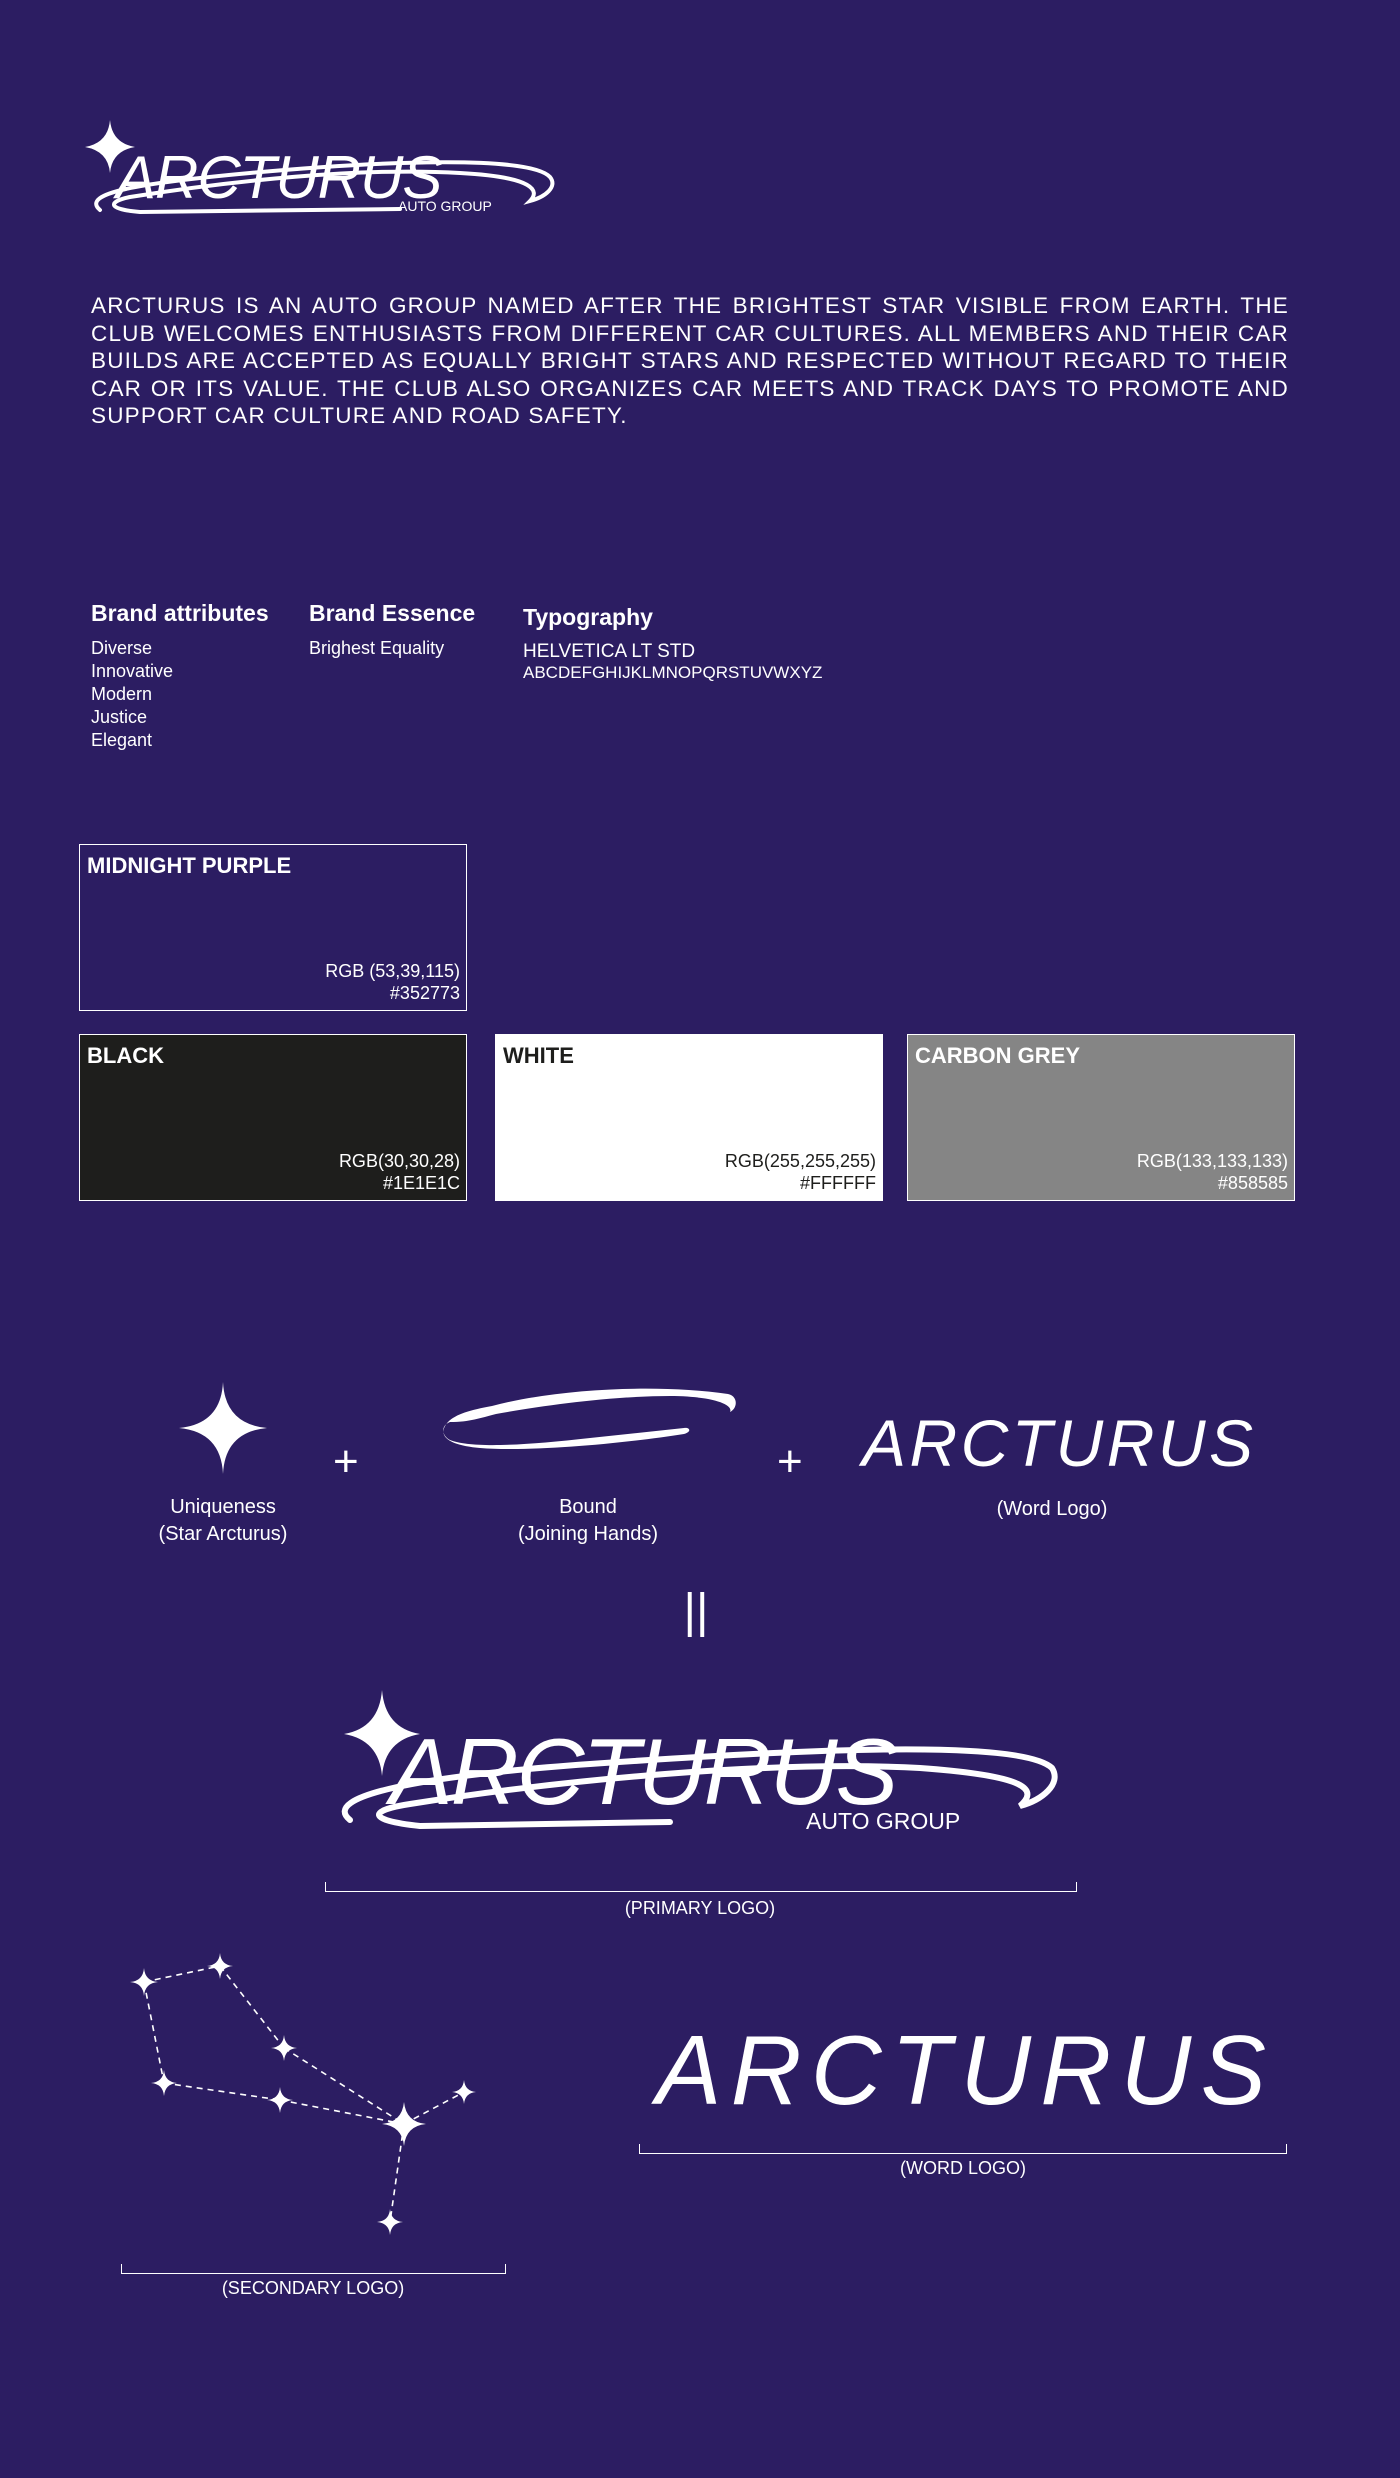 The image size is (1400, 2478). What do you see at coordinates (1052, 1509) in the screenshot?
I see `word-caption: (Word Logo)` at bounding box center [1052, 1509].